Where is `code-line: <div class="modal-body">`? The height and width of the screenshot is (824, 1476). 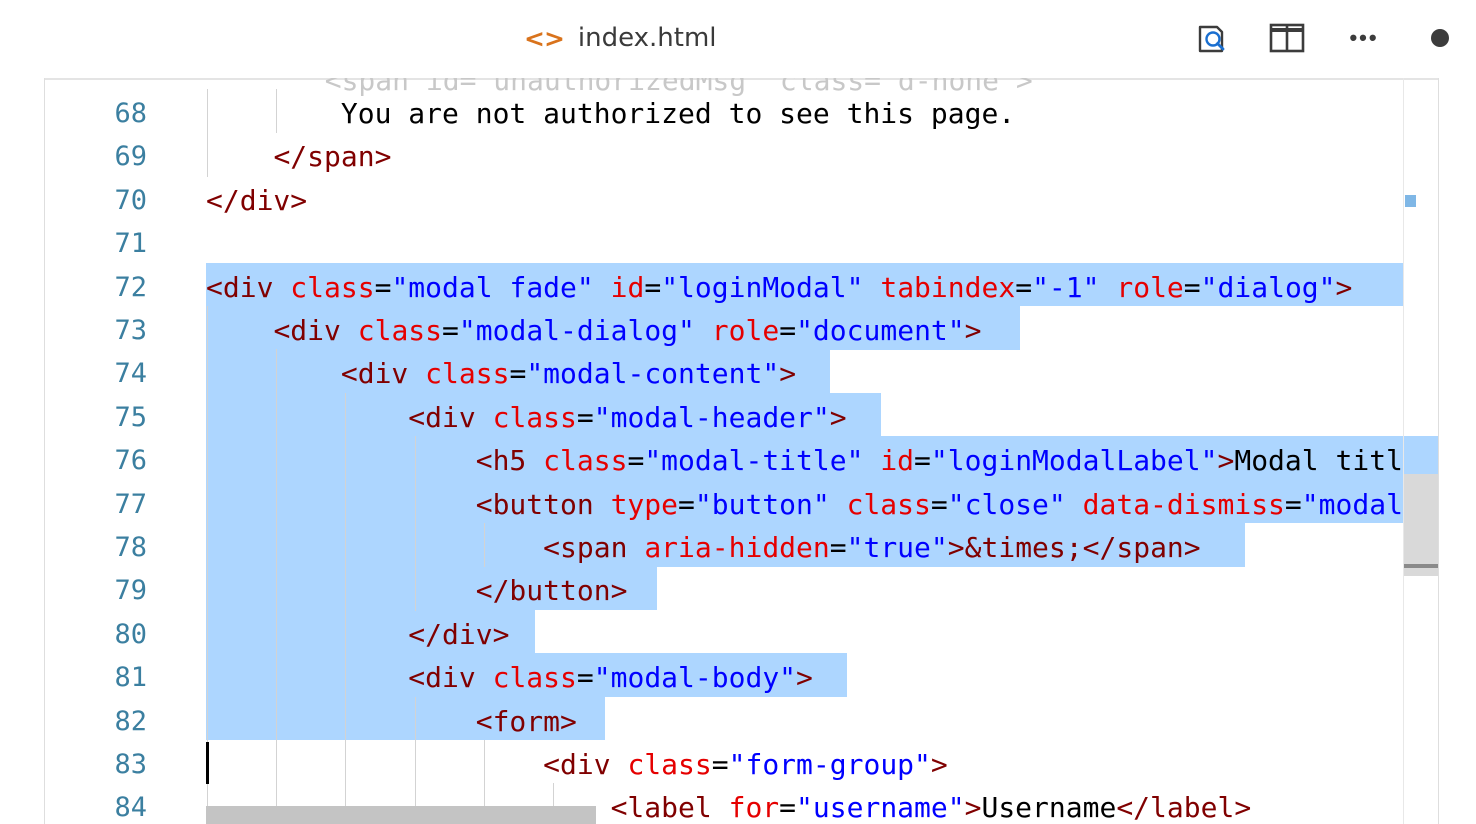 code-line: <div class="modal-body"> is located at coordinates (509, 677).